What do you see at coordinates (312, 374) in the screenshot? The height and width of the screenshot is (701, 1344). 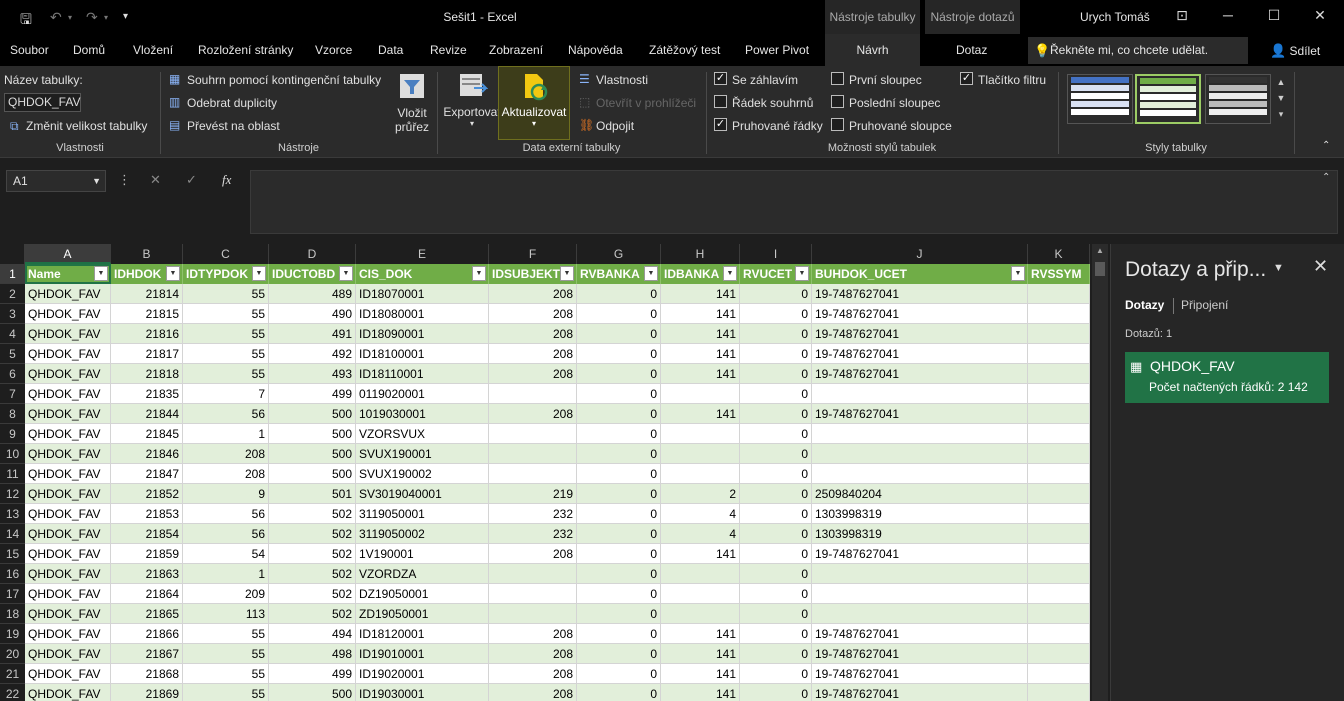 I see `cell-d: 493` at bounding box center [312, 374].